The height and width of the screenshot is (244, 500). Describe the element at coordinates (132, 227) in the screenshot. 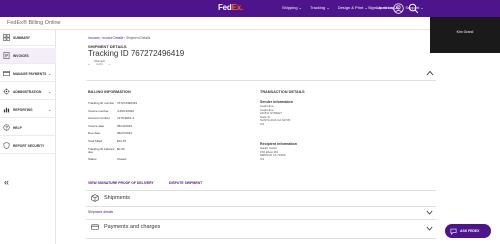

I see `payments-and-charges-title: Payments and charges` at that location.